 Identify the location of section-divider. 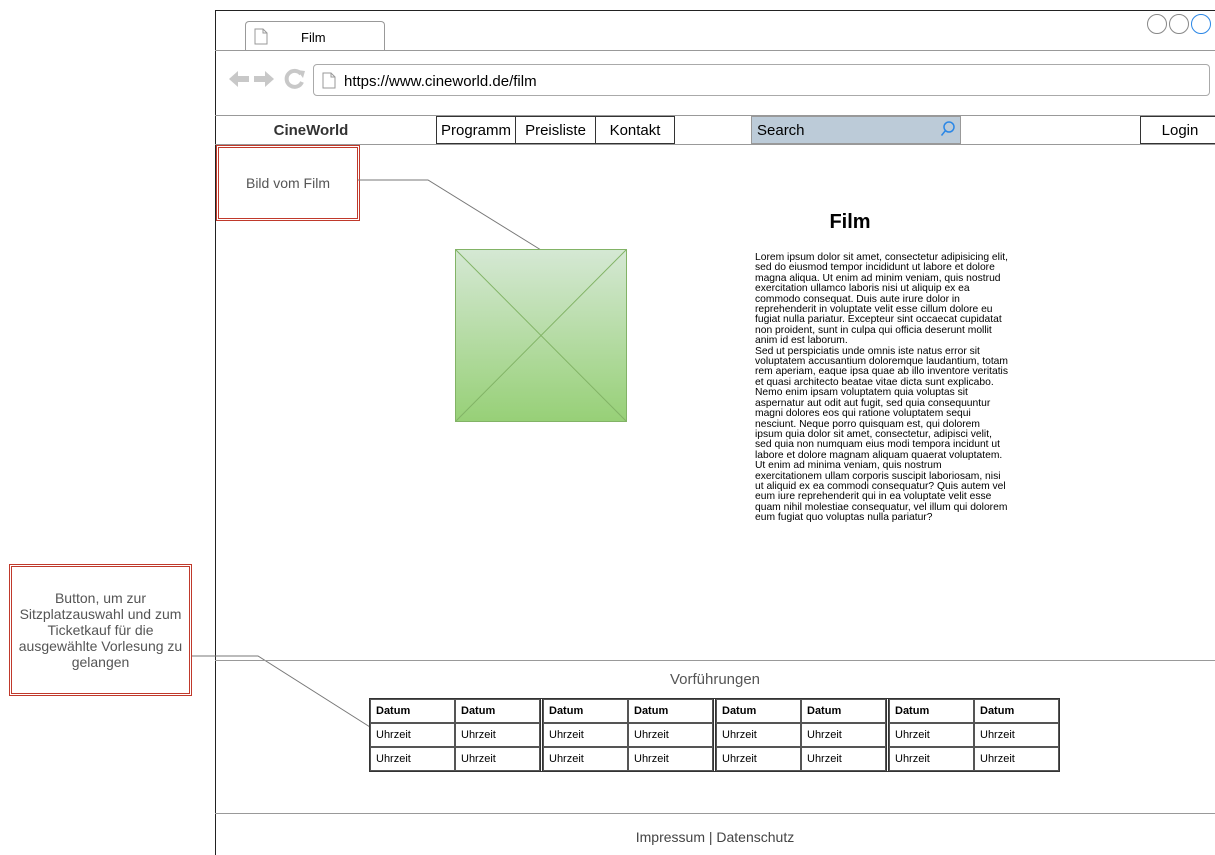
(715, 660).